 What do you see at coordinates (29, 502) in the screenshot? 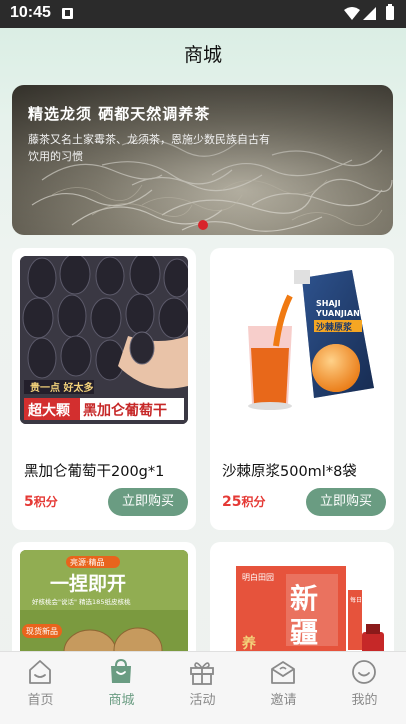
I see `points-value: 5` at bounding box center [29, 502].